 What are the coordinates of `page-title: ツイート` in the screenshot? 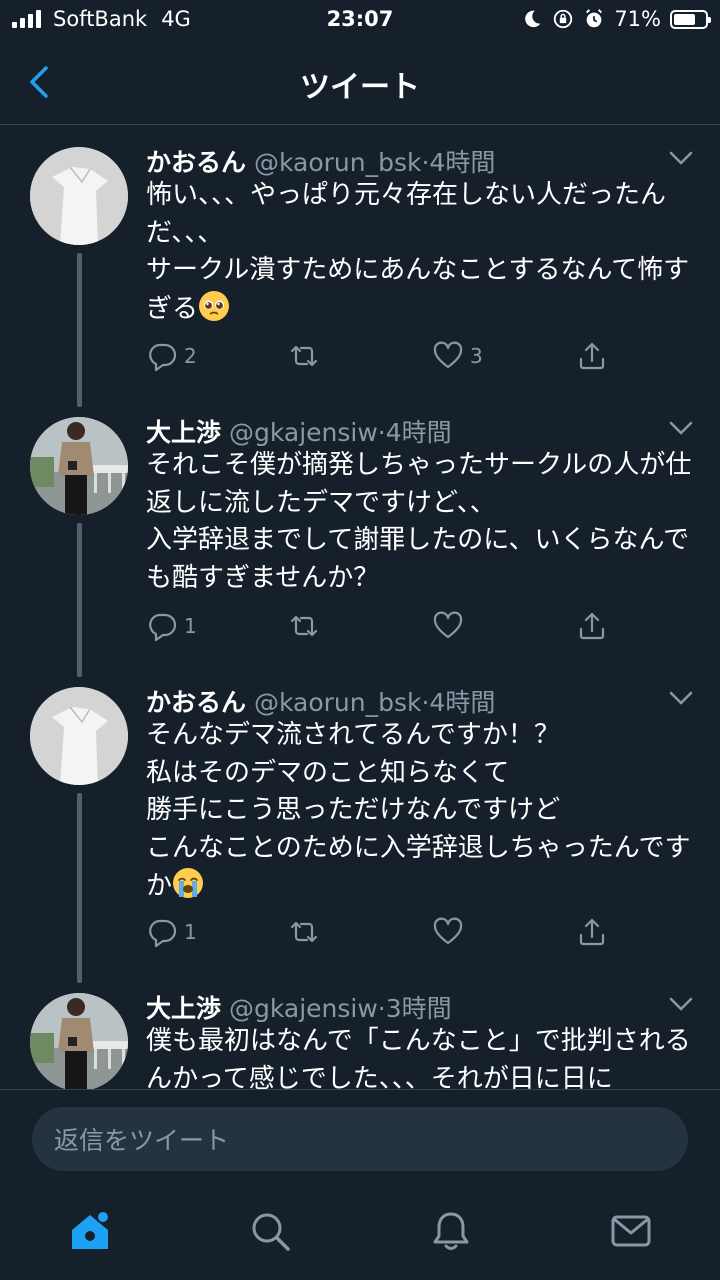 It's located at (360, 87).